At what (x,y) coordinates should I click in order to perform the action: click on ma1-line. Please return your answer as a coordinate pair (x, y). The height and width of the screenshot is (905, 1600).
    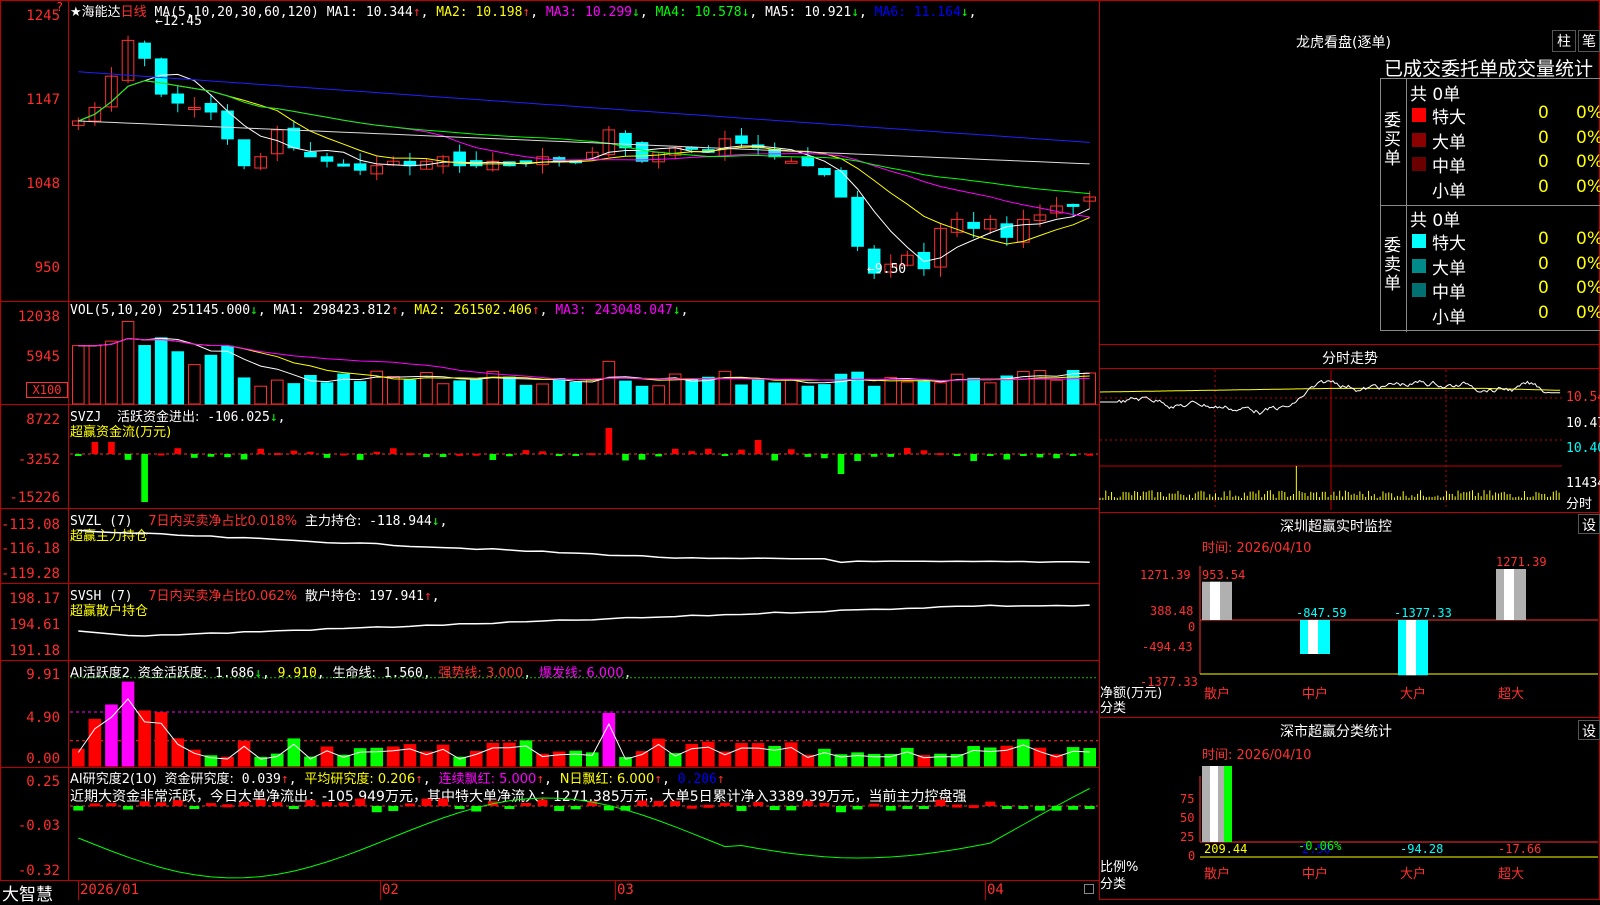
    Looking at the image, I should click on (584, 168).